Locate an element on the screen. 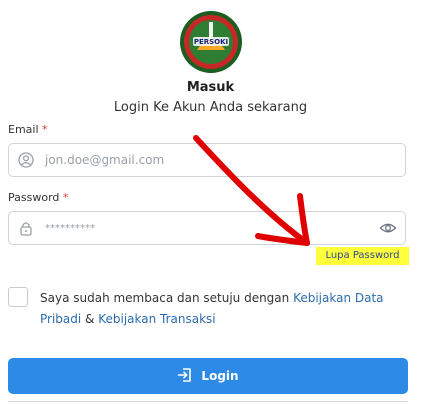 The image size is (421, 405). agreement-text-before: Saya sudah membaca dan setuju dengan is located at coordinates (167, 298).